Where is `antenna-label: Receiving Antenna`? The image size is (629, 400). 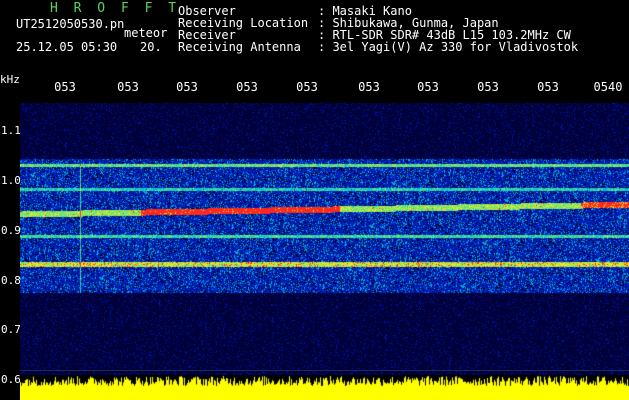
antenna-label: Receiving Antenna is located at coordinates (239, 47).